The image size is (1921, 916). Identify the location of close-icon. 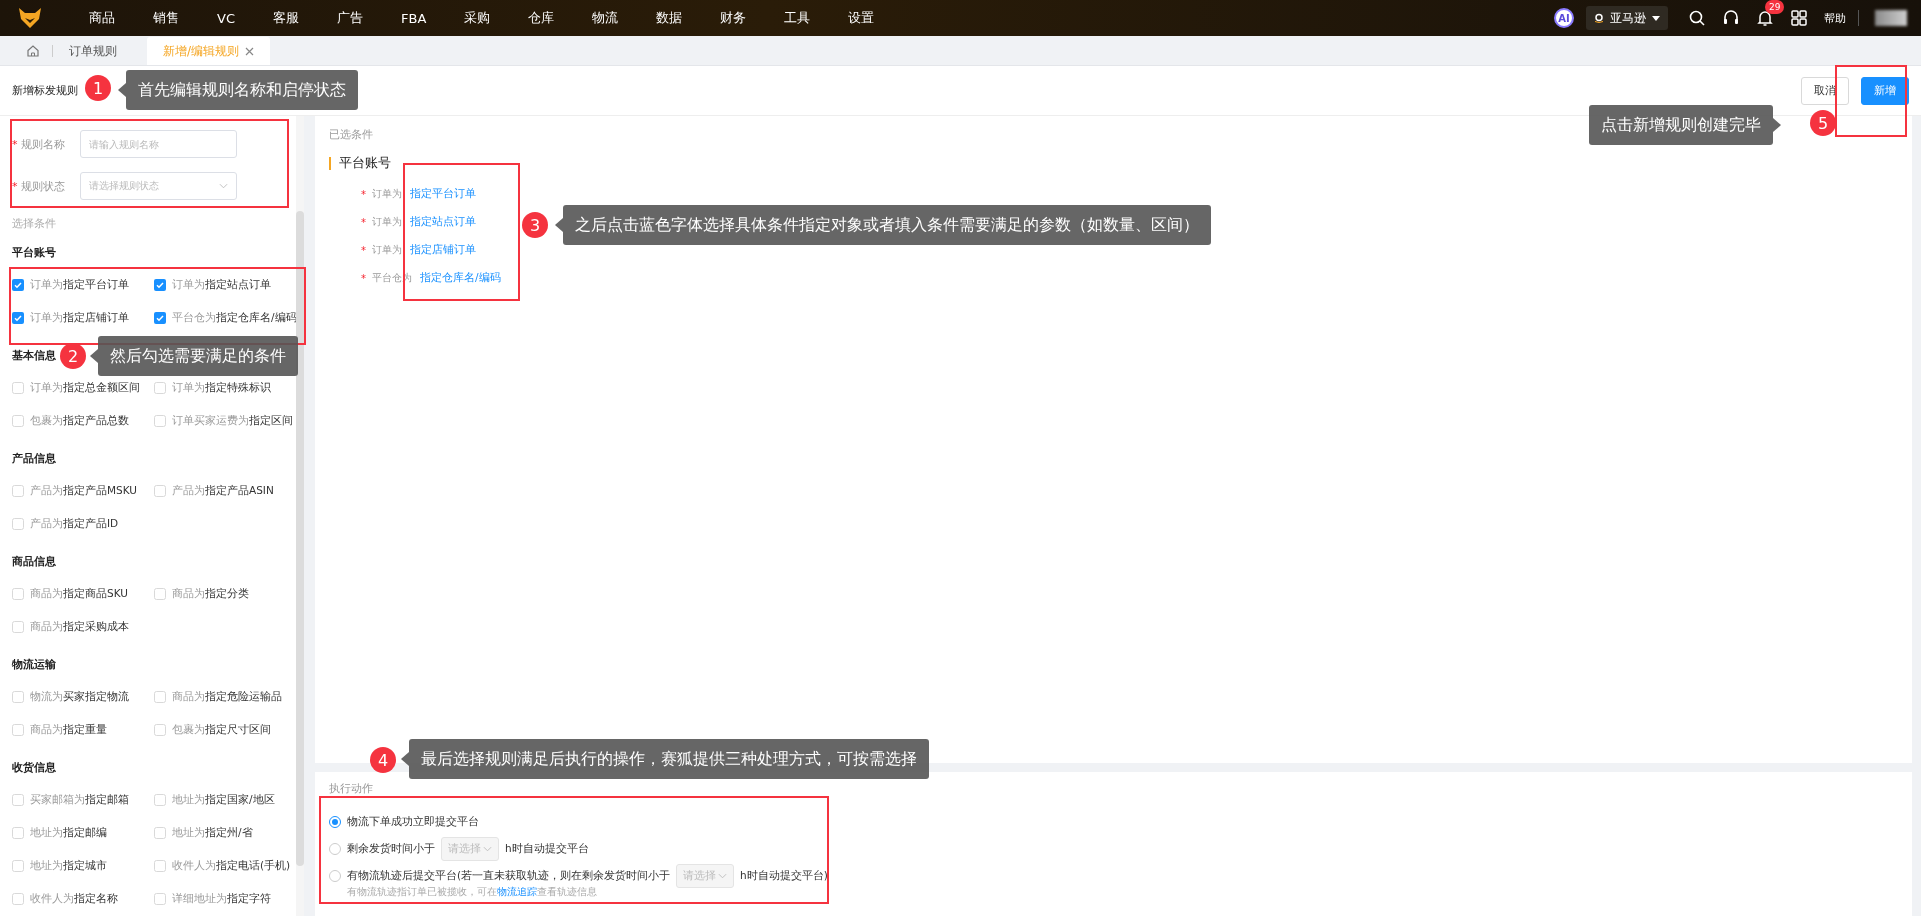
(250, 51).